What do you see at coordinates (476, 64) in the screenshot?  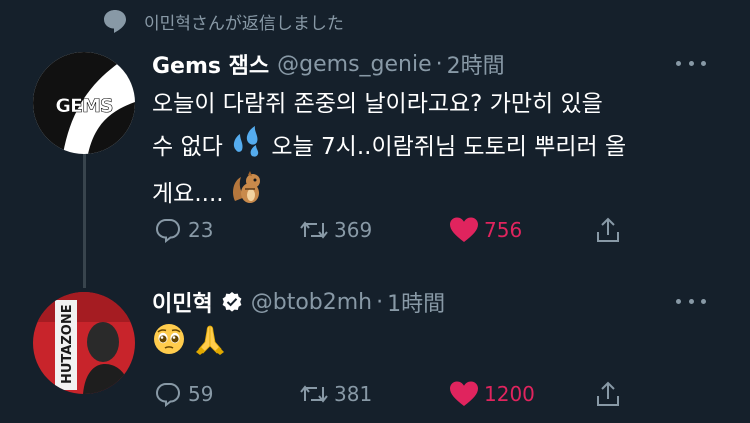 I see `timestamp: 2時間` at bounding box center [476, 64].